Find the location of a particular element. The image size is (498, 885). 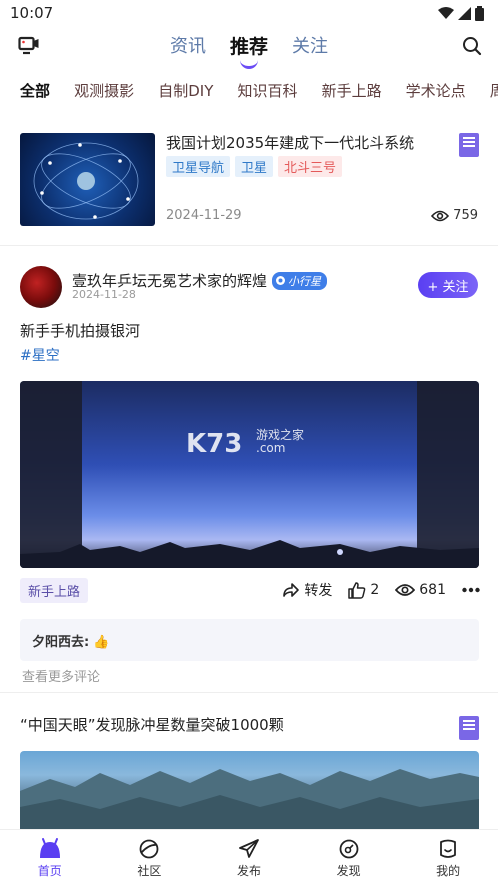

comment-preview: 夕阳西去: 👍 is located at coordinates (249, 640).